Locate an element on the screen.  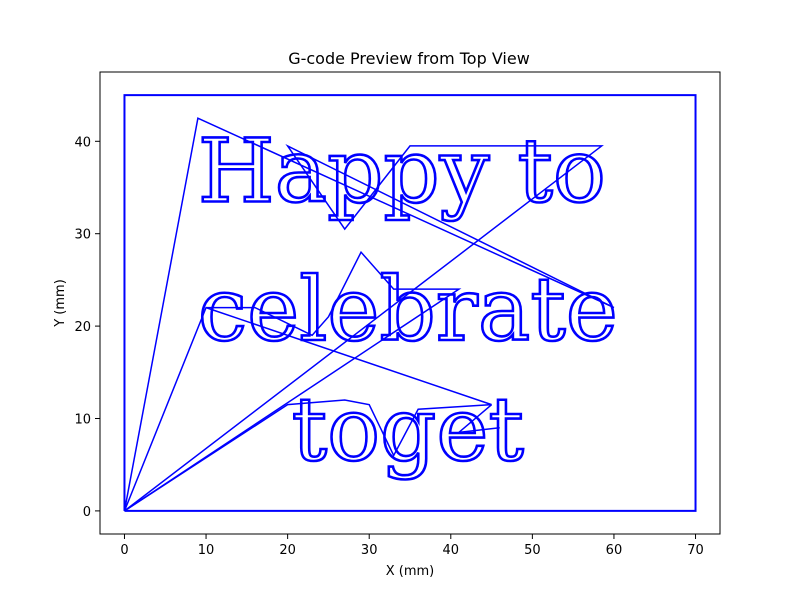
x-axis-label: X (mm) is located at coordinates (410, 571).